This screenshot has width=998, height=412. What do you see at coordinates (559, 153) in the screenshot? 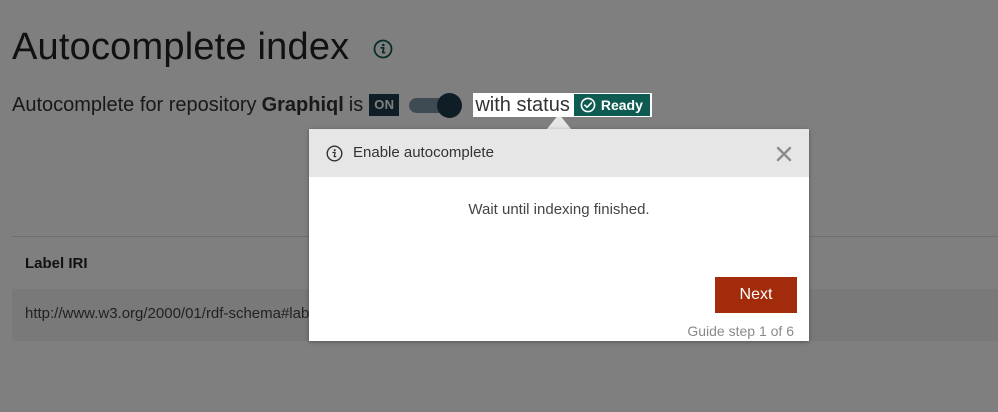
I see `popover-header: Enable autocomplete` at bounding box center [559, 153].